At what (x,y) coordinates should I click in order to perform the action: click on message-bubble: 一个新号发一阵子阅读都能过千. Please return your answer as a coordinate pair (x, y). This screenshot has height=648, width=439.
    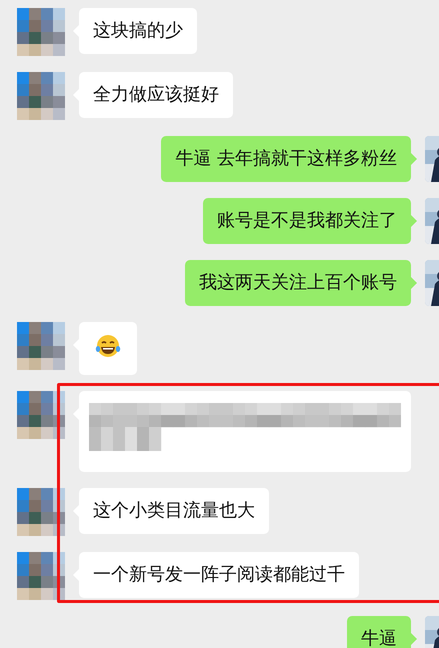
    Looking at the image, I should click on (219, 575).